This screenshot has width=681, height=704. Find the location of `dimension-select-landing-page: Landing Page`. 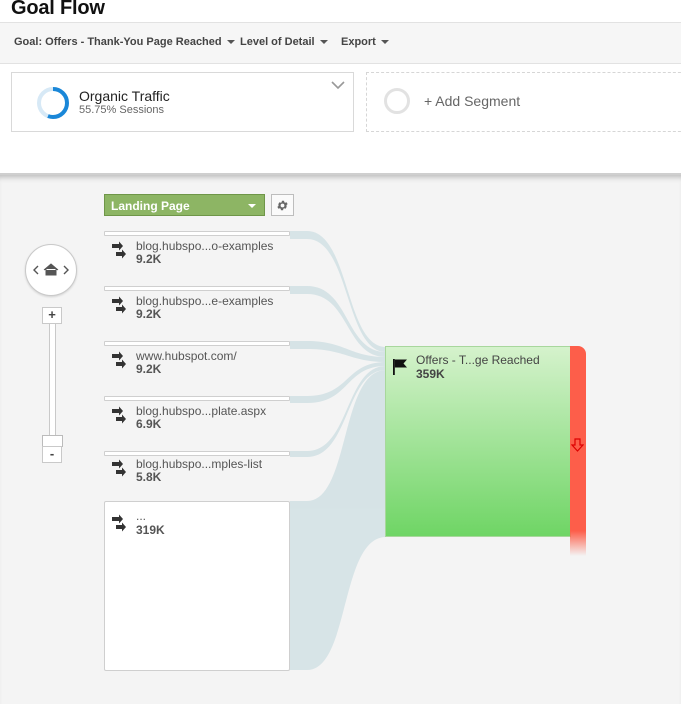

dimension-select-landing-page: Landing Page is located at coordinates (184, 205).